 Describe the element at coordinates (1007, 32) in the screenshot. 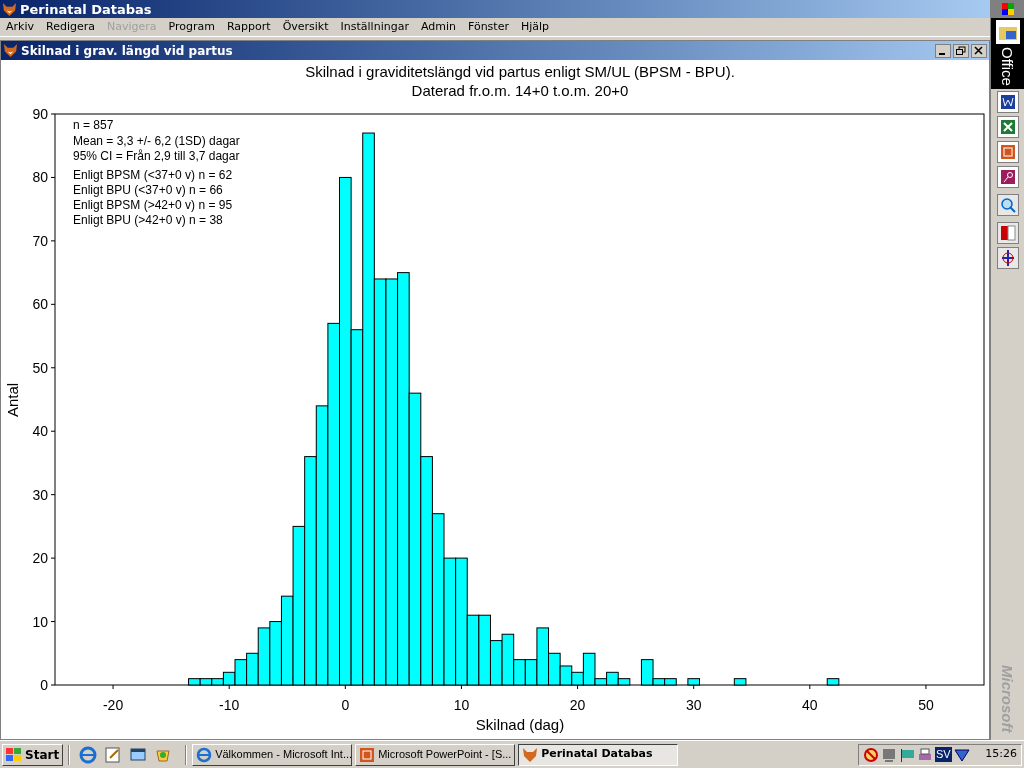

I see `folder-icon` at that location.